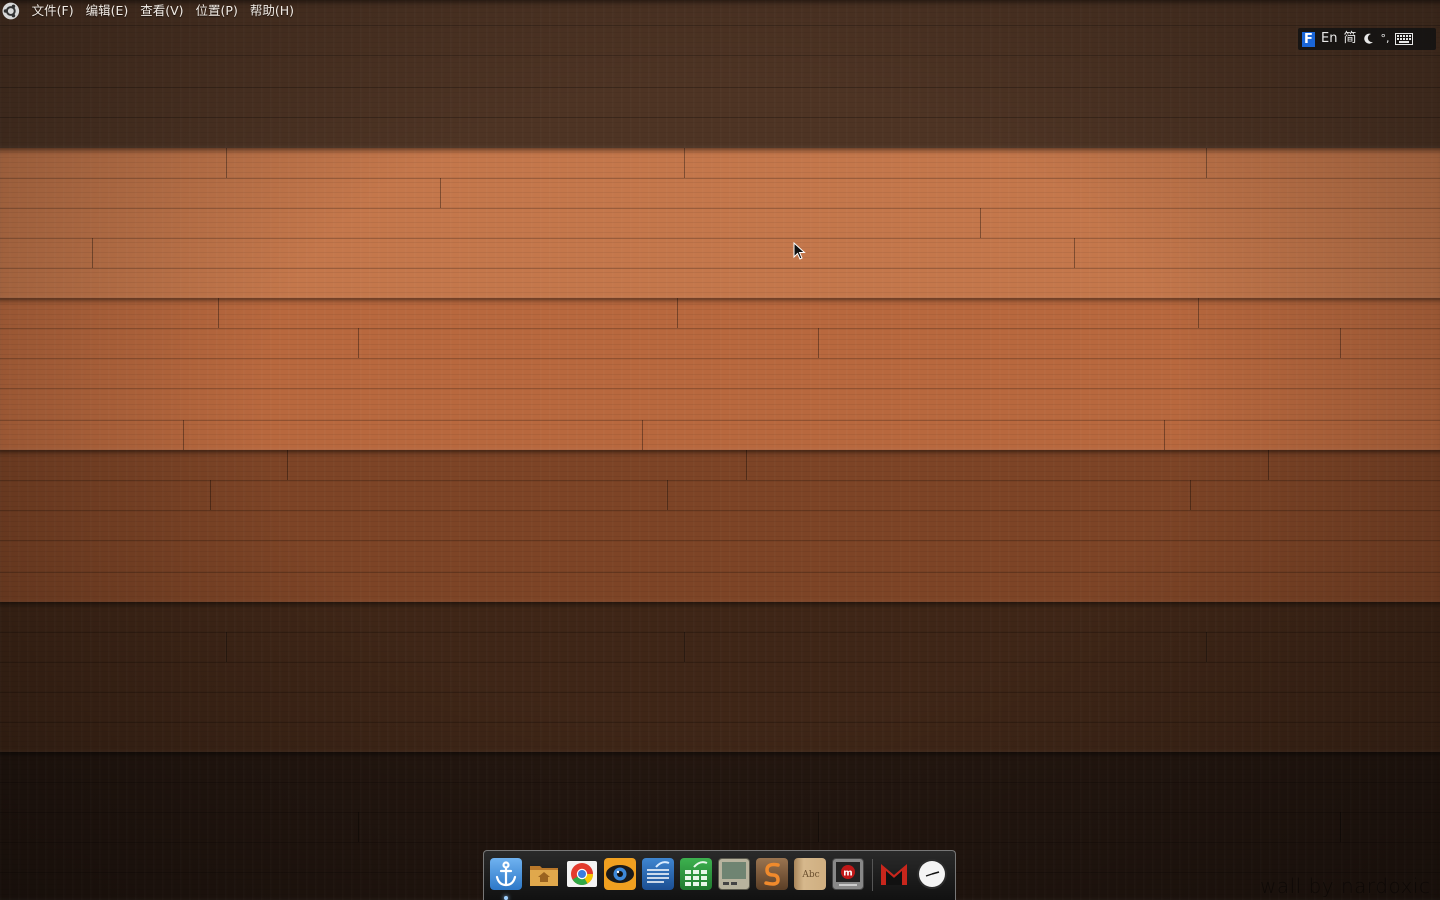  I want to click on eye-icon, so click(620, 874).